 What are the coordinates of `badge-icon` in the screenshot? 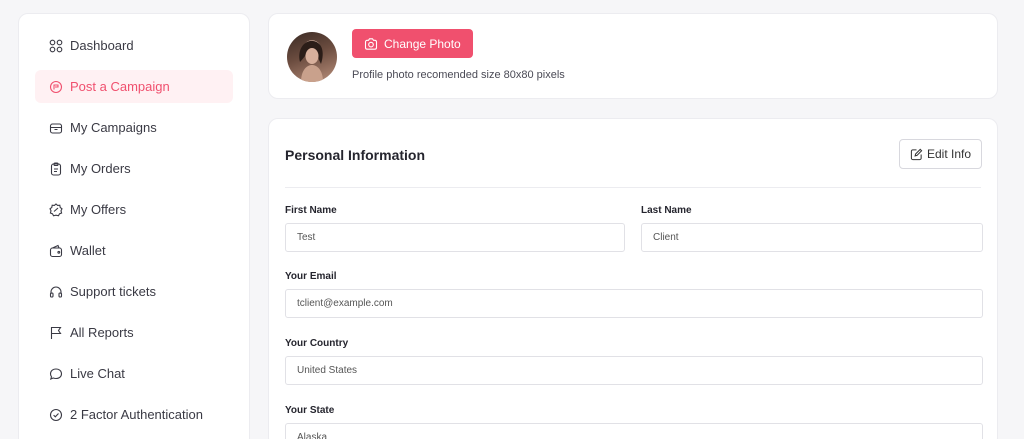 It's located at (56, 209).